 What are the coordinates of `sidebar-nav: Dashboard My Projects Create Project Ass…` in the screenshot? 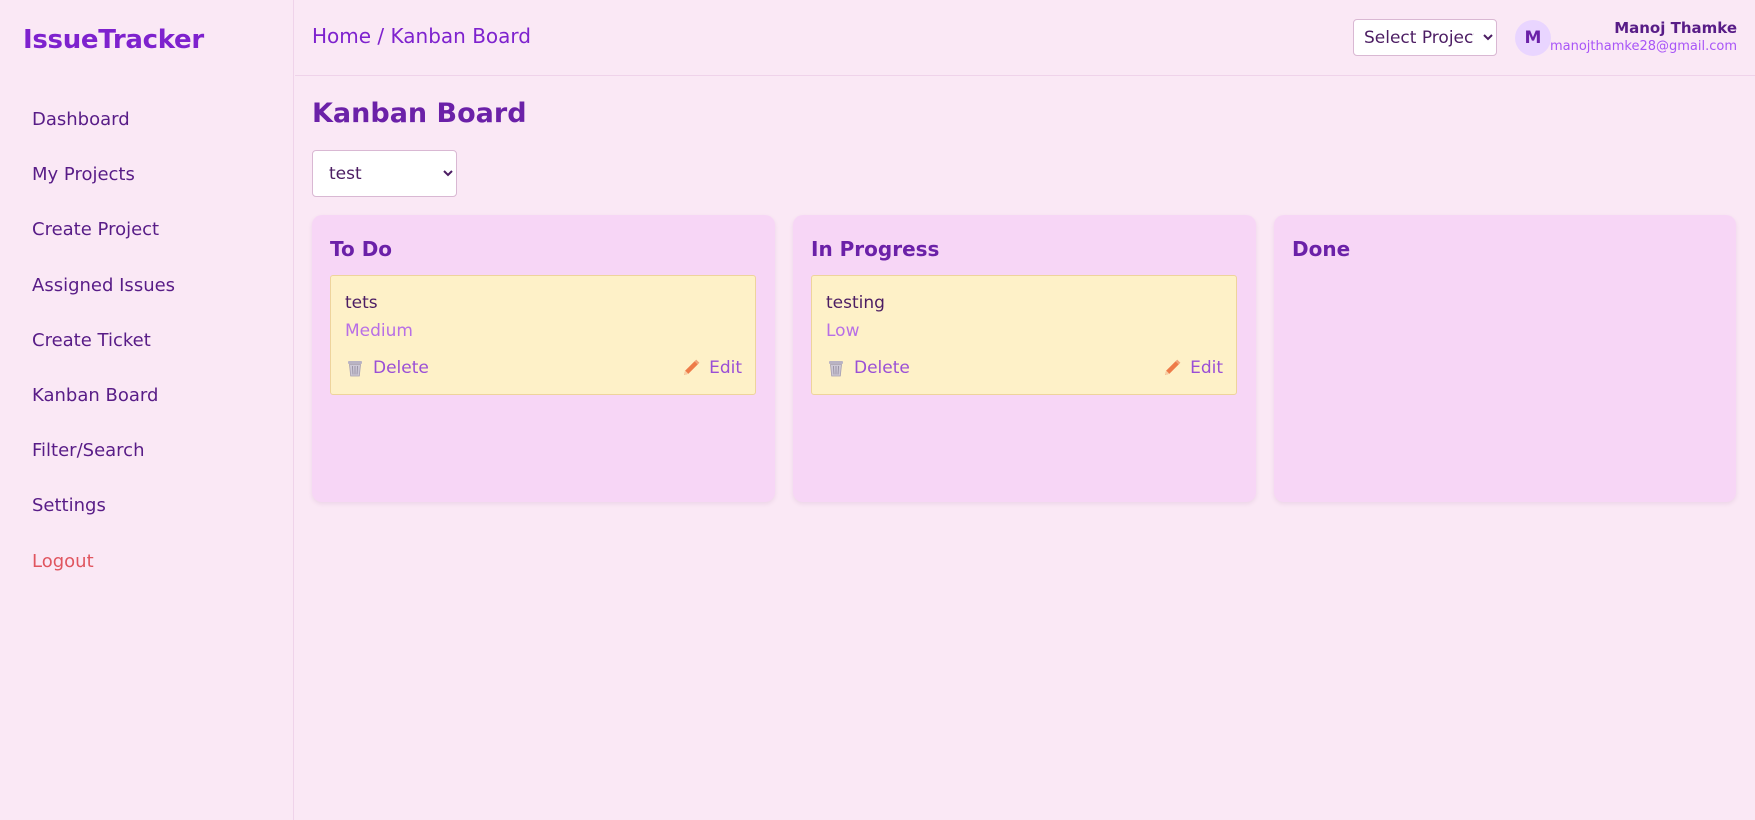 It's located at (103, 354).